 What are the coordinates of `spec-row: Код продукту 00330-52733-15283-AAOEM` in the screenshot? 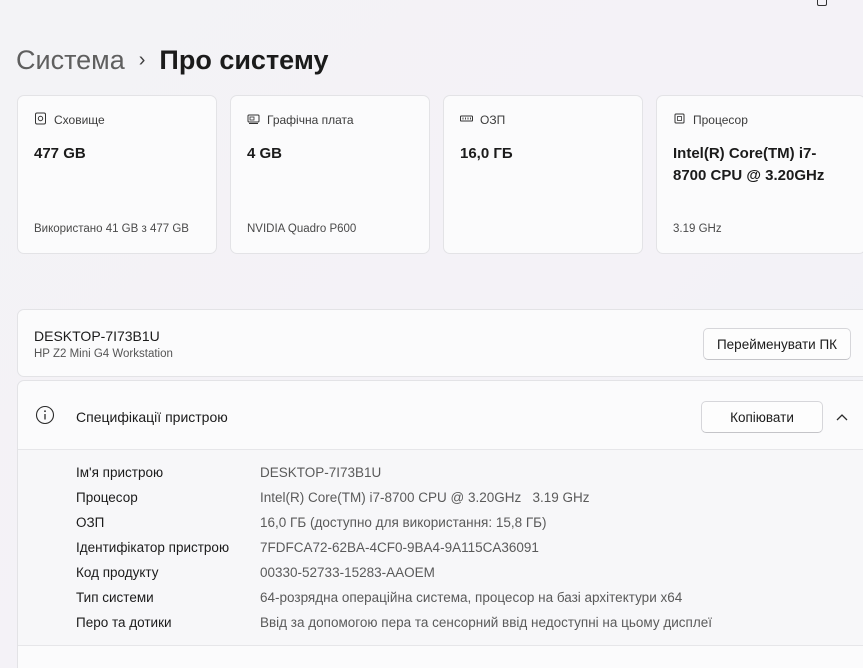 It's located at (394, 572).